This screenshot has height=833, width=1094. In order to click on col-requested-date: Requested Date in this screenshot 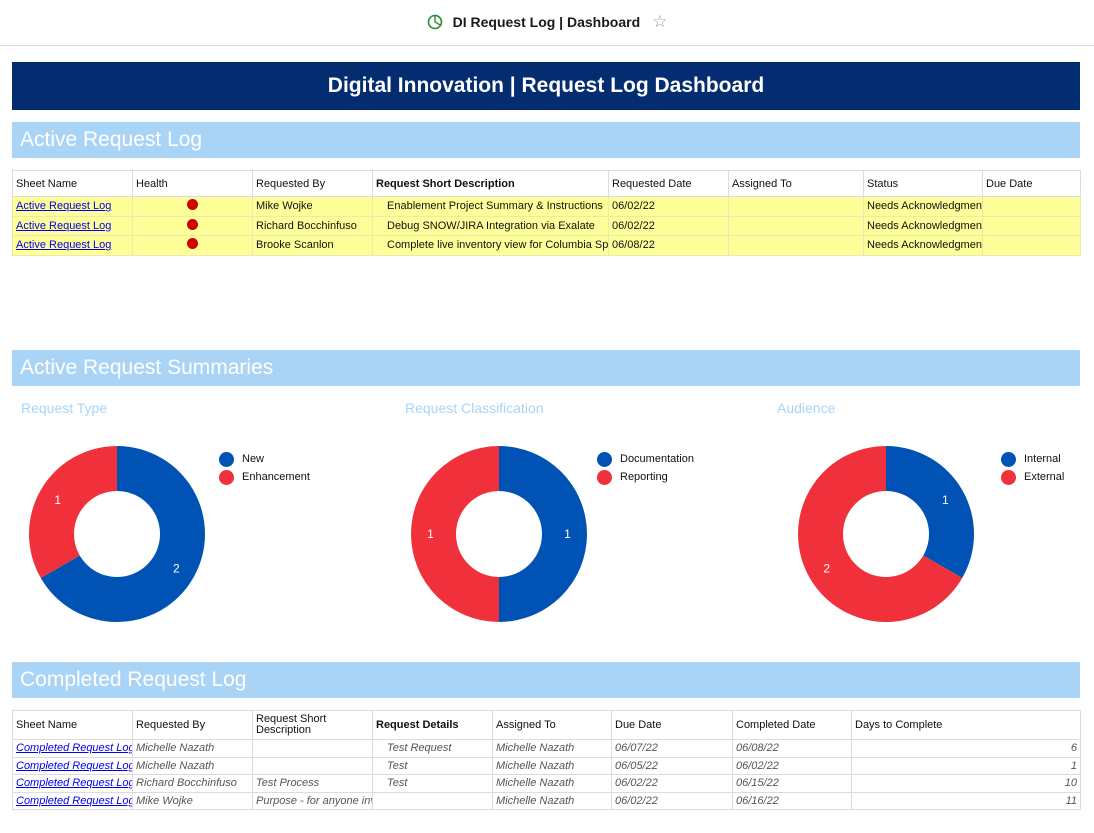, I will do `click(668, 183)`.